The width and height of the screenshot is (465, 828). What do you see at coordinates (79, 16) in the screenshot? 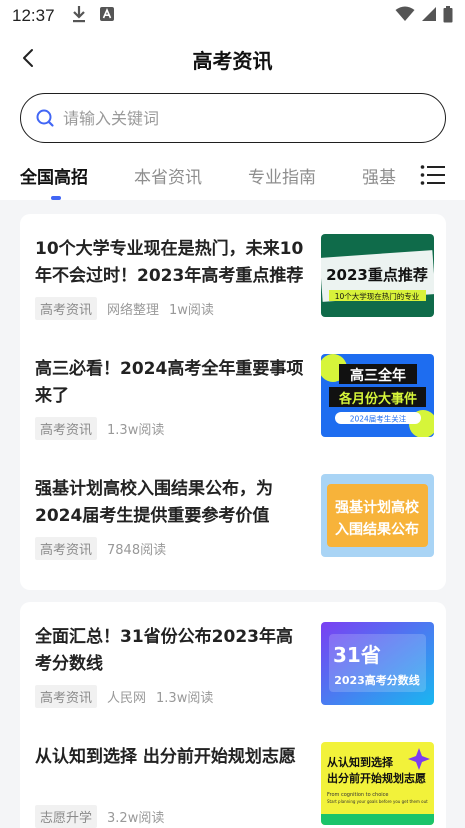
I see `download-icon` at bounding box center [79, 16].